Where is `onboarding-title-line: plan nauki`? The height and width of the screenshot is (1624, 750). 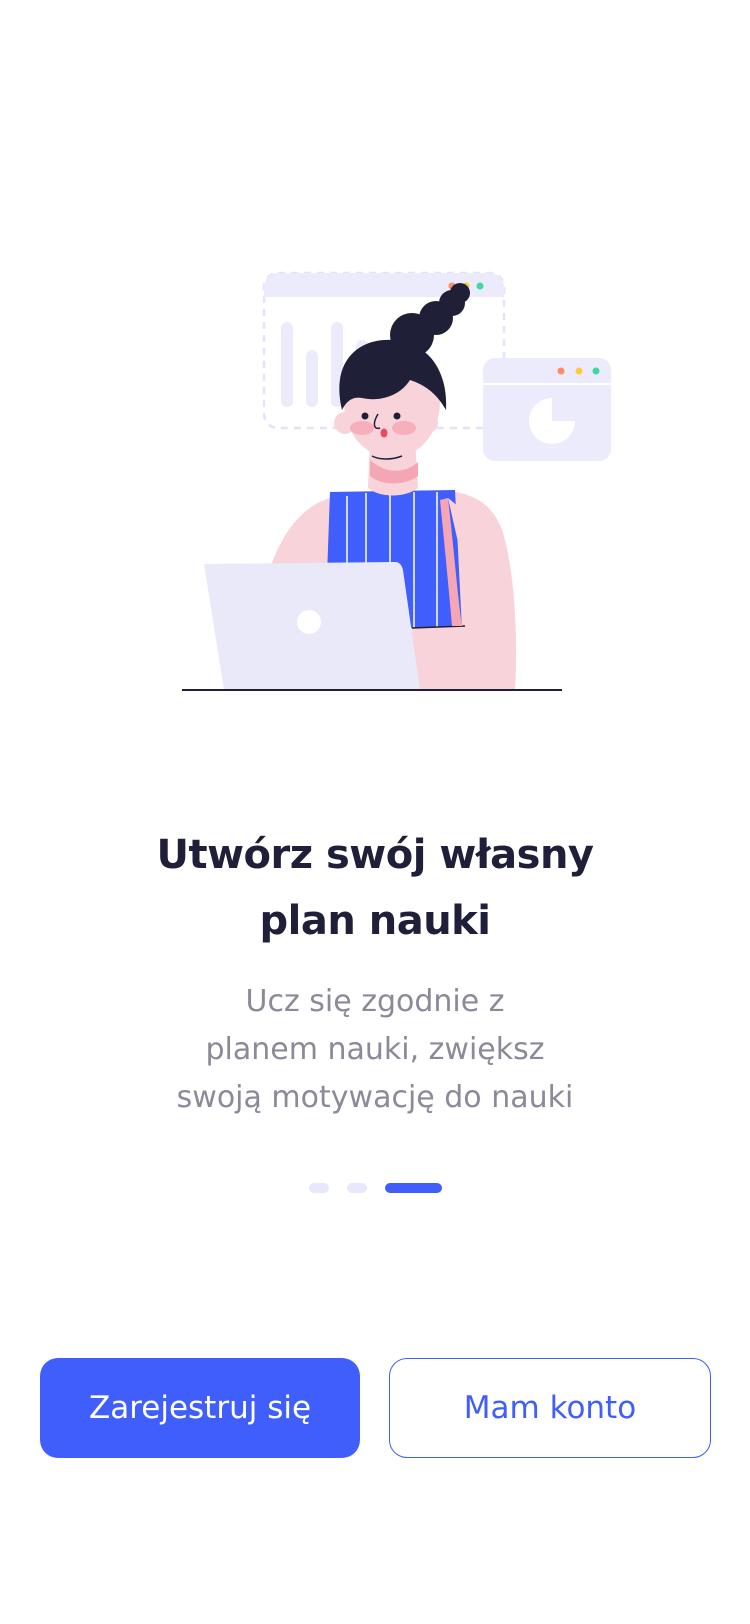 onboarding-title-line: plan nauki is located at coordinates (375, 921).